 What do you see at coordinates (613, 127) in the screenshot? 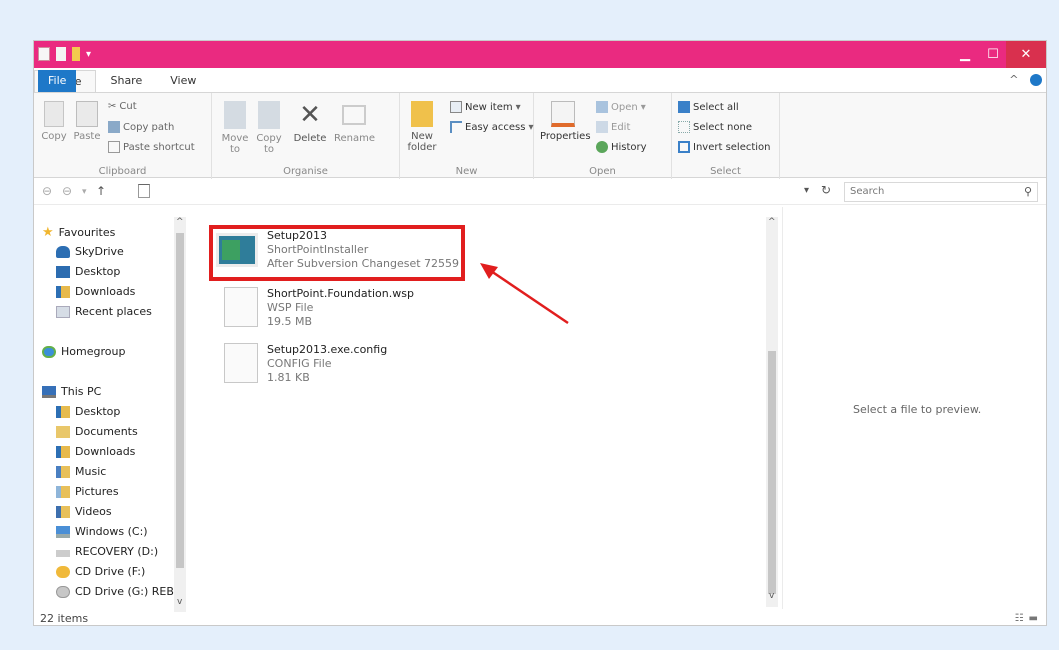
I see `edit-button: Edit` at bounding box center [613, 127].